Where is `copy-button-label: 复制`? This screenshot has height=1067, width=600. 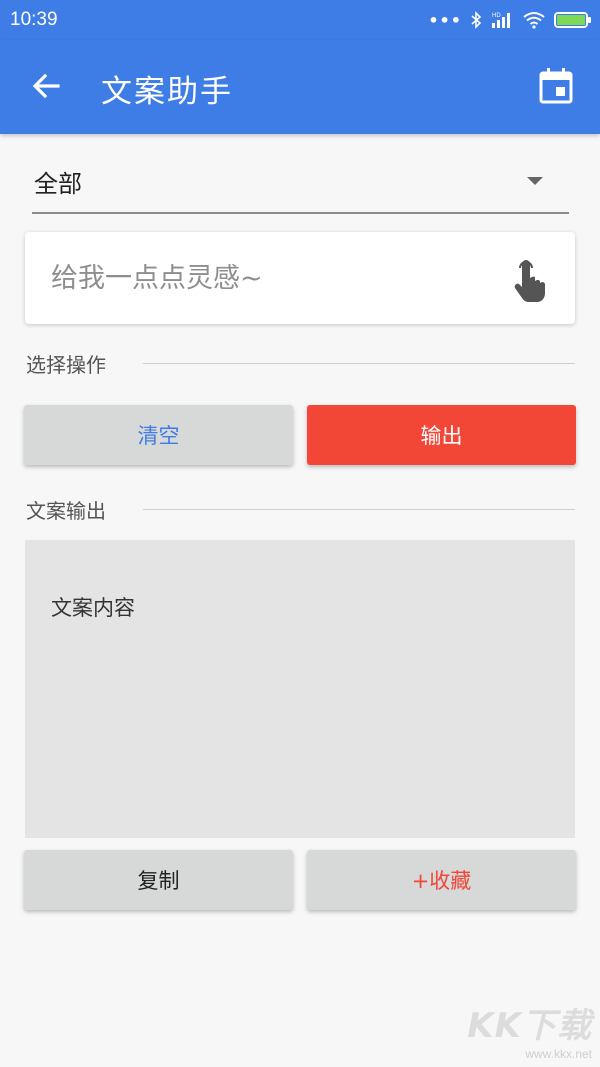 copy-button-label: 复制 is located at coordinates (158, 881).